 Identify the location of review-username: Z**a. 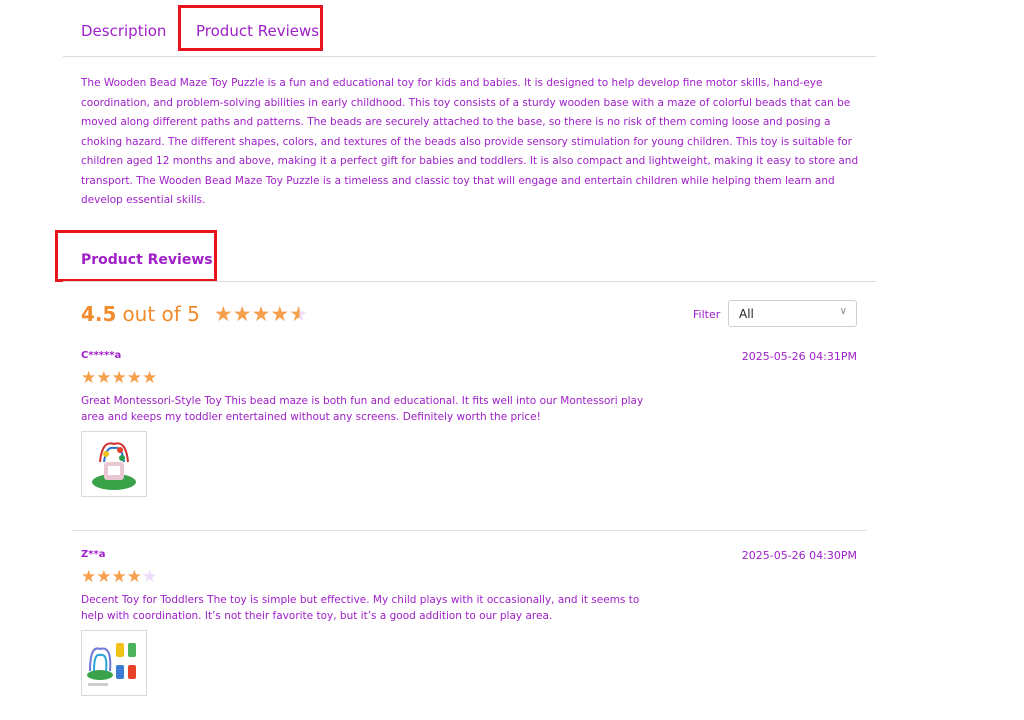
(93, 554).